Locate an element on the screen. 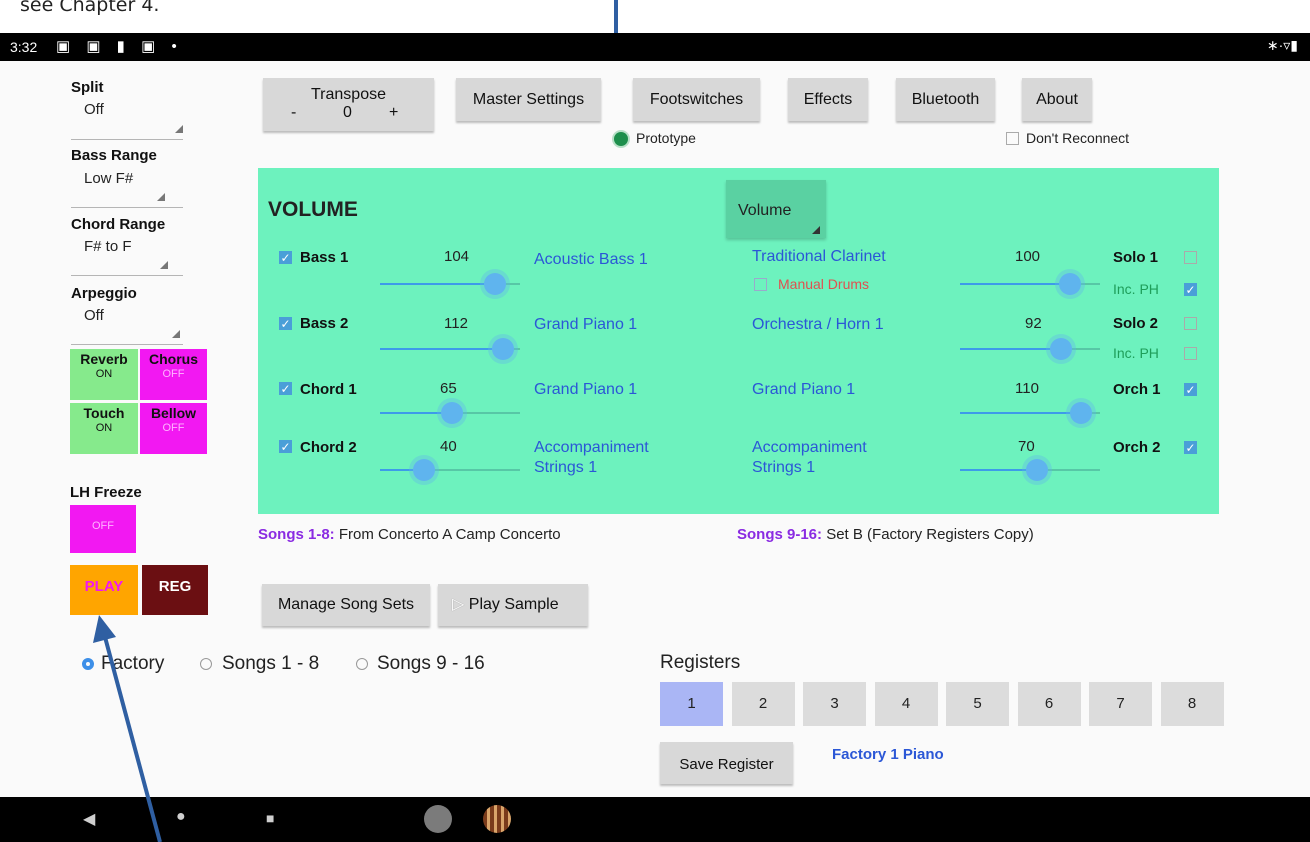 This screenshot has width=1310, height=842. inc-ph-1-checkbox: ✓ is located at coordinates (1190, 290).